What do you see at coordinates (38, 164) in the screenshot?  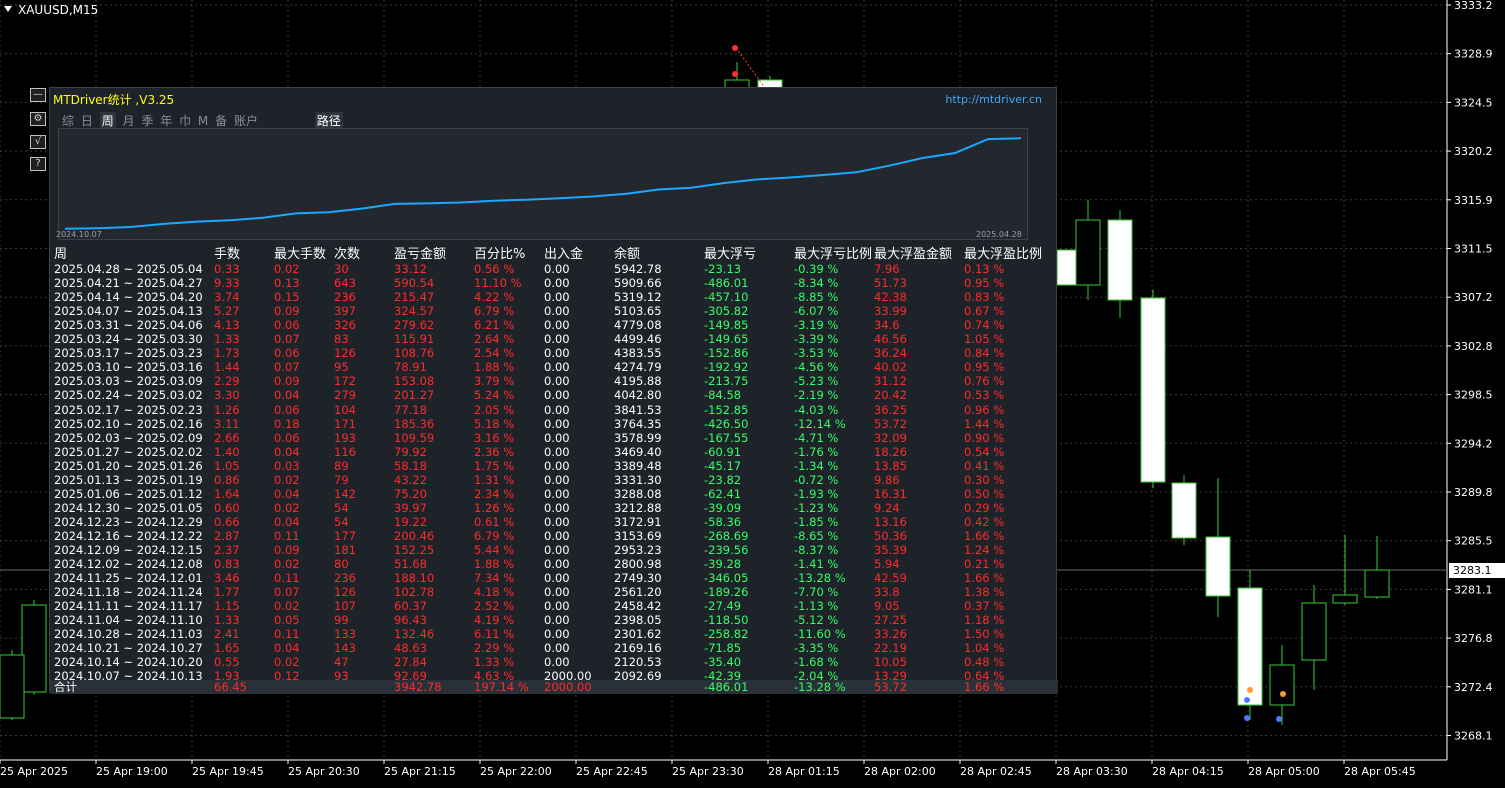 I see `help-button: ?` at bounding box center [38, 164].